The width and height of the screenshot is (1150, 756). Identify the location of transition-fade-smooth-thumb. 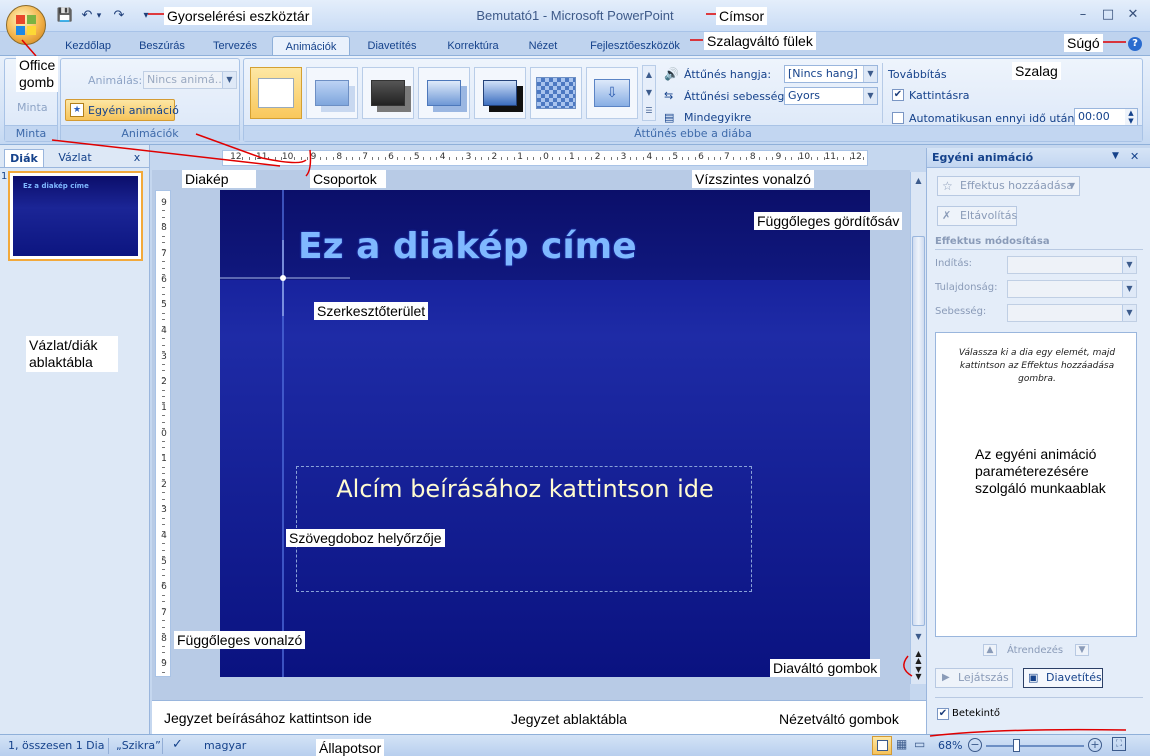
(332, 93).